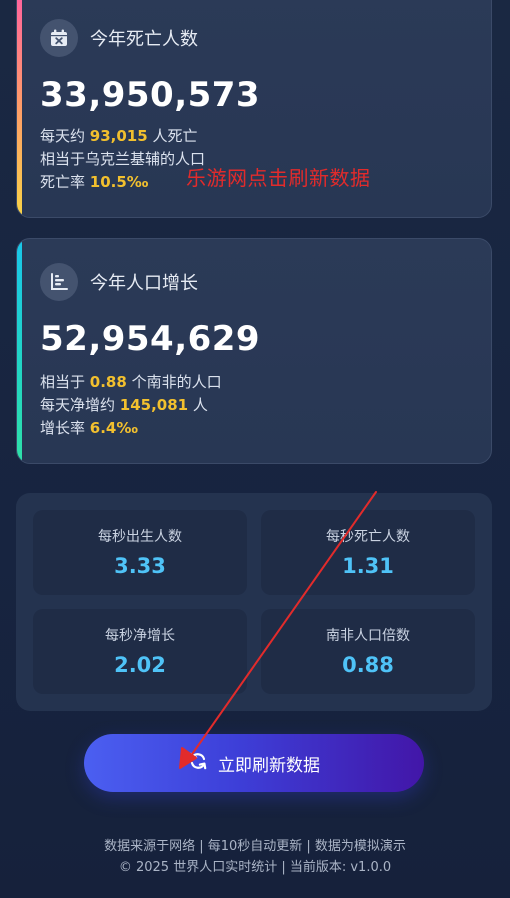 This screenshot has height=898, width=510. What do you see at coordinates (65, 182) in the screenshot?
I see `deaths-rate-prefix: 死亡率` at bounding box center [65, 182].